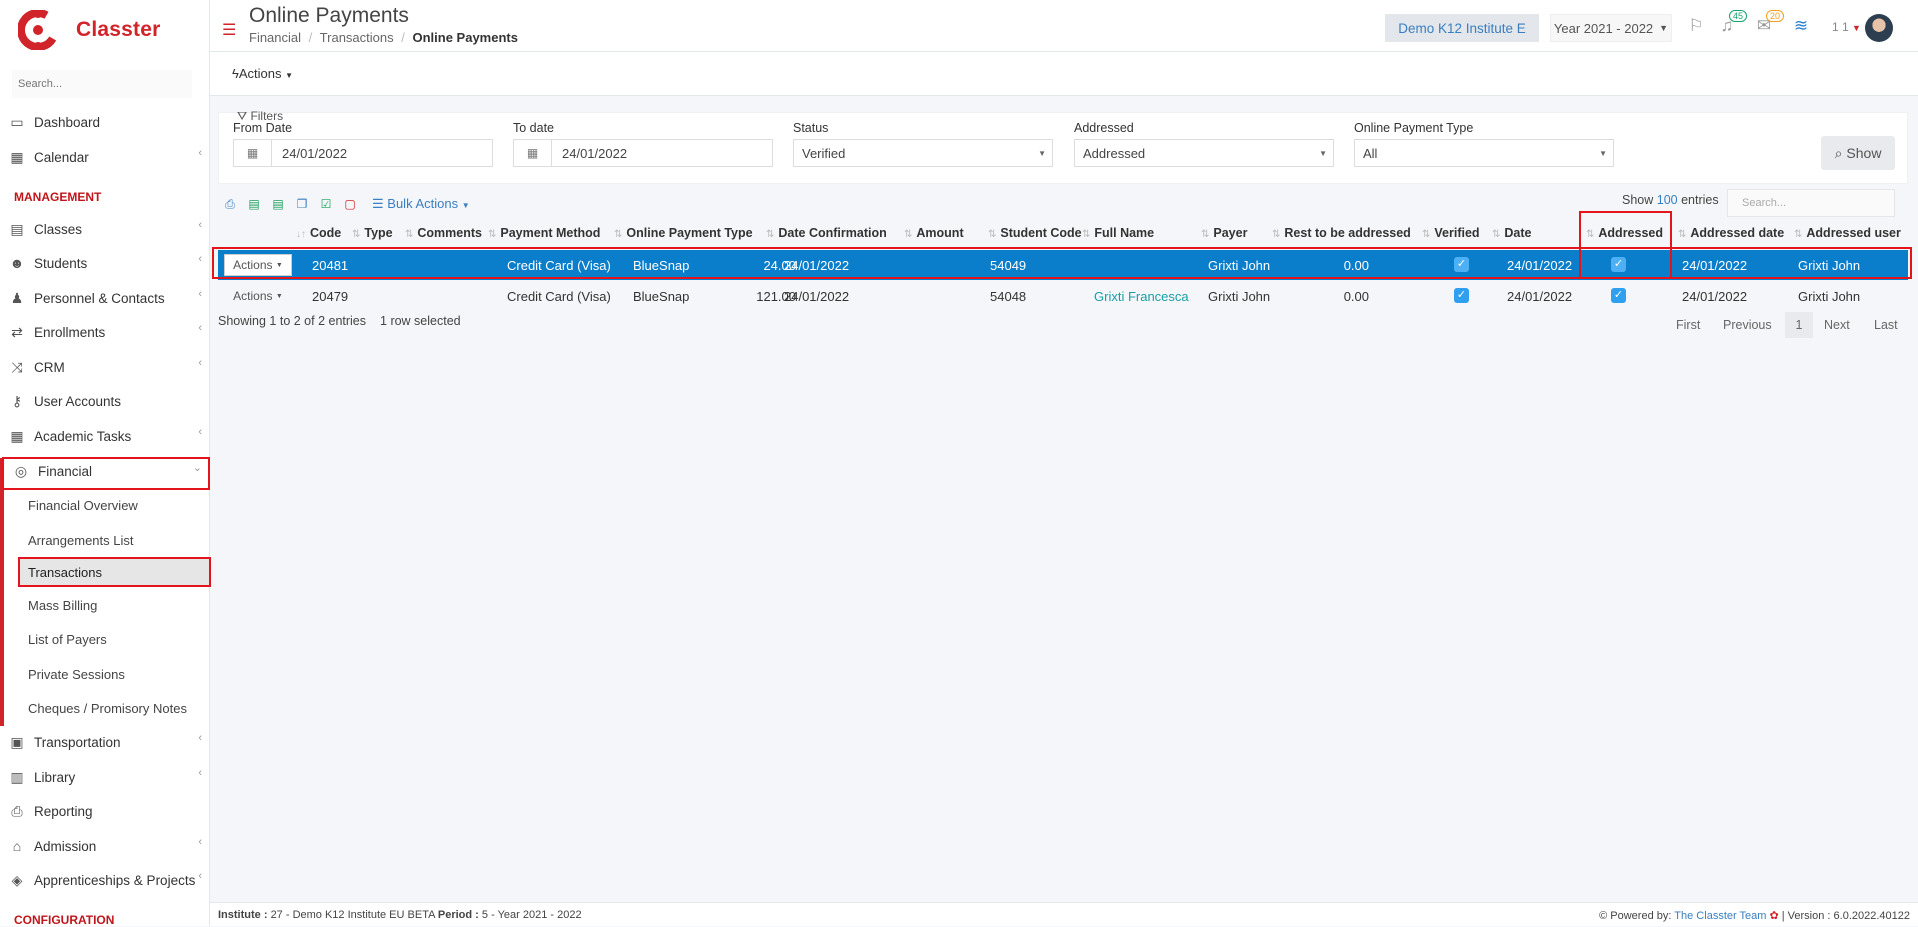 The image size is (1918, 927). Describe the element at coordinates (326, 204) in the screenshot. I see `select-all-icon: ☑` at that location.